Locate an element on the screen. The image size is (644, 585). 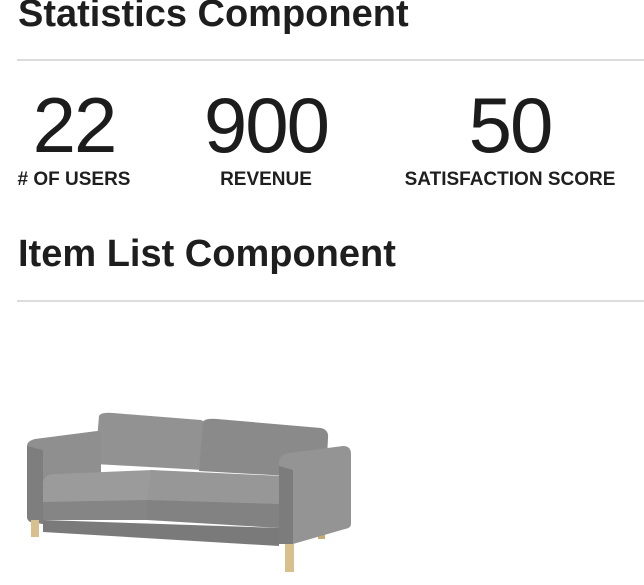
sofa-seat-cushion-right is located at coordinates (216, 488).